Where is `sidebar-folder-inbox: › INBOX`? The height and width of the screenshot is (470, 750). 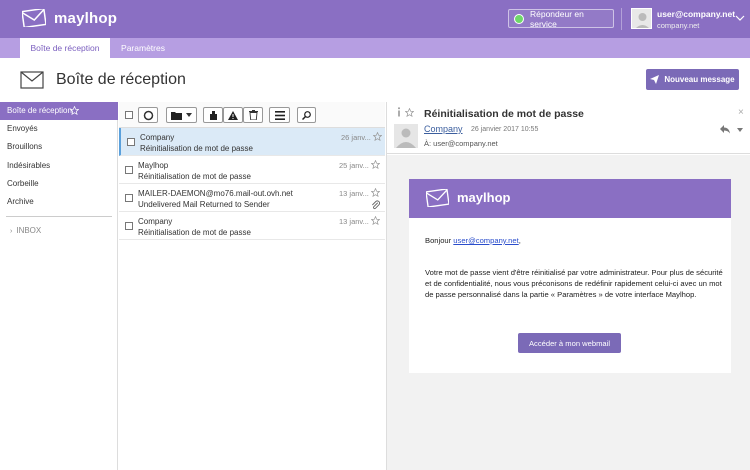 sidebar-folder-inbox: › INBOX is located at coordinates (25, 230).